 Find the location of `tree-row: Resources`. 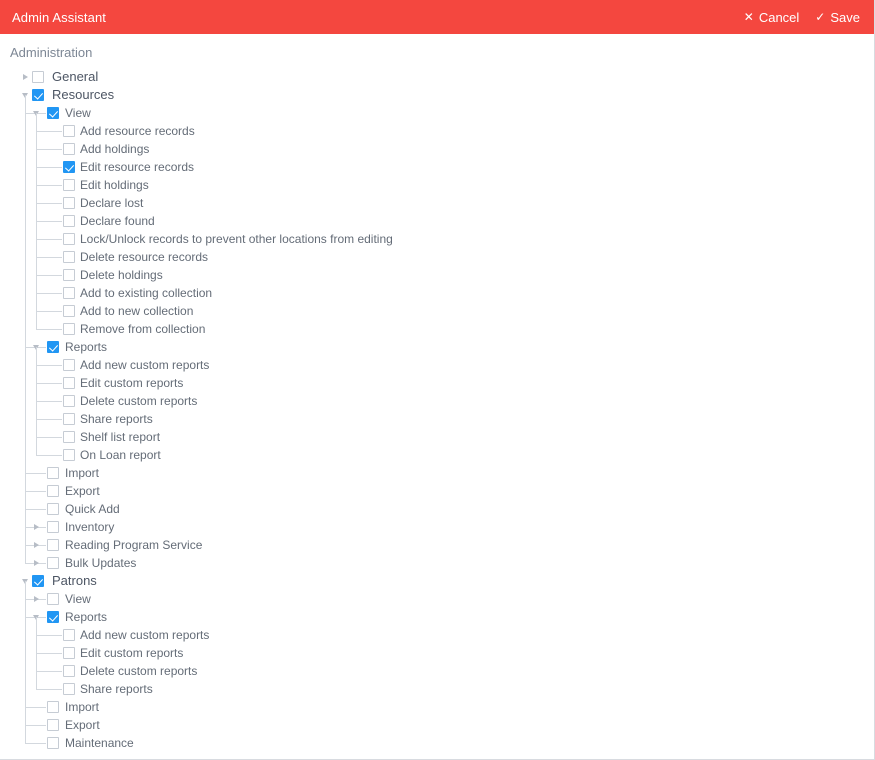

tree-row: Resources is located at coordinates (437, 95).